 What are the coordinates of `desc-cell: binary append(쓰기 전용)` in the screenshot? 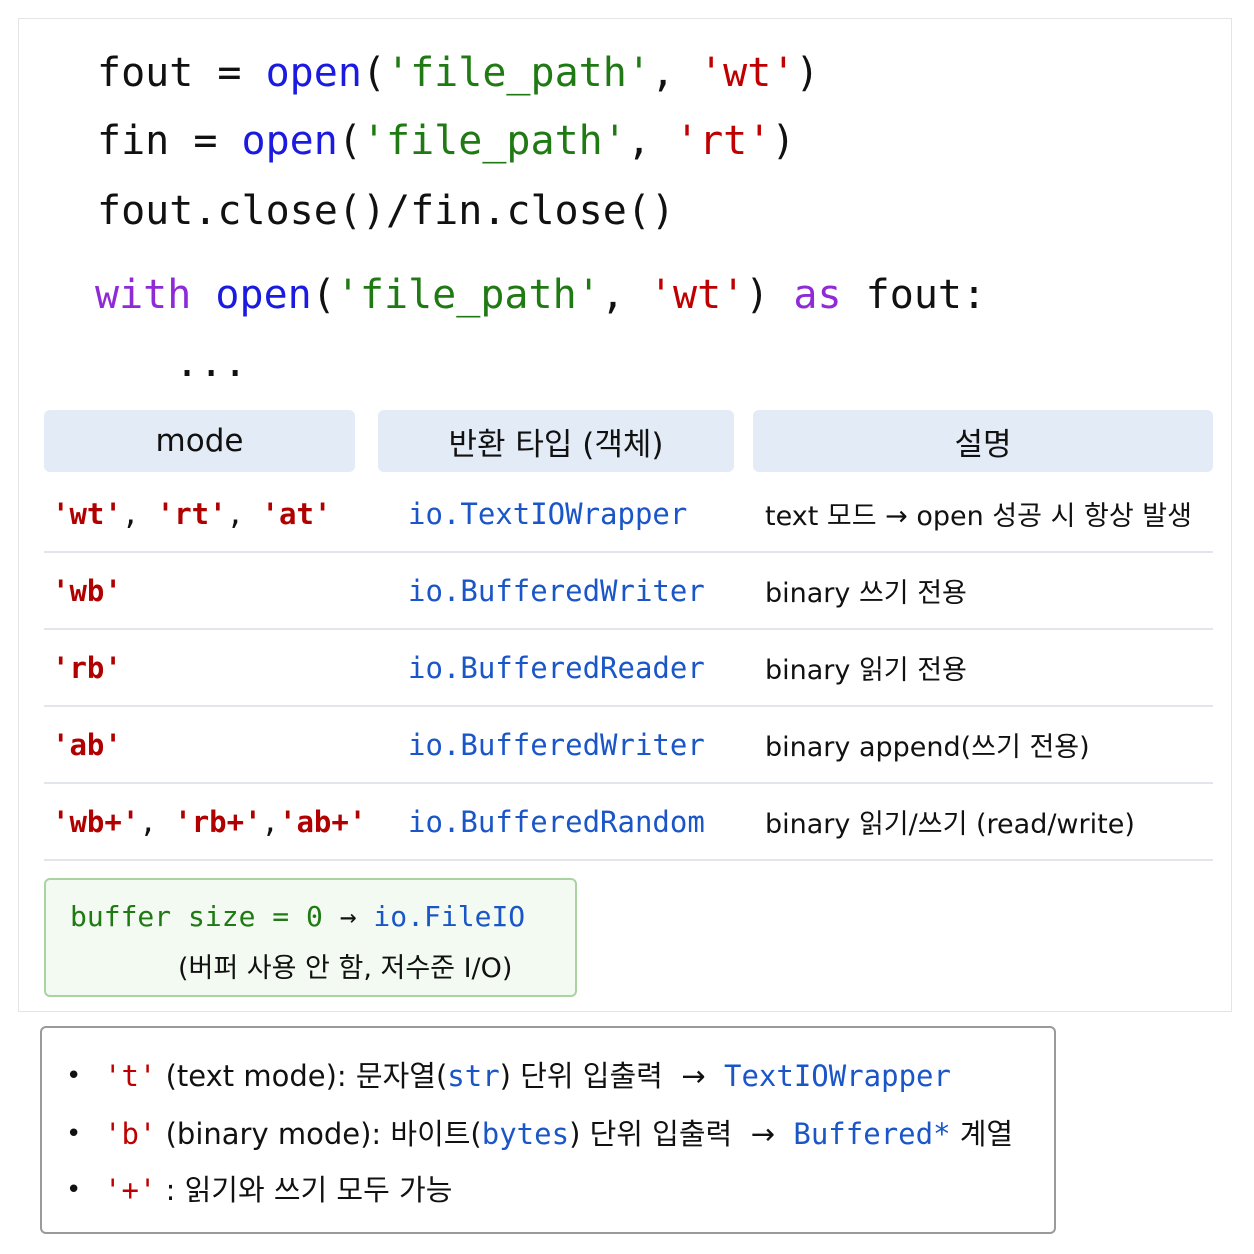 It's located at (927, 747).